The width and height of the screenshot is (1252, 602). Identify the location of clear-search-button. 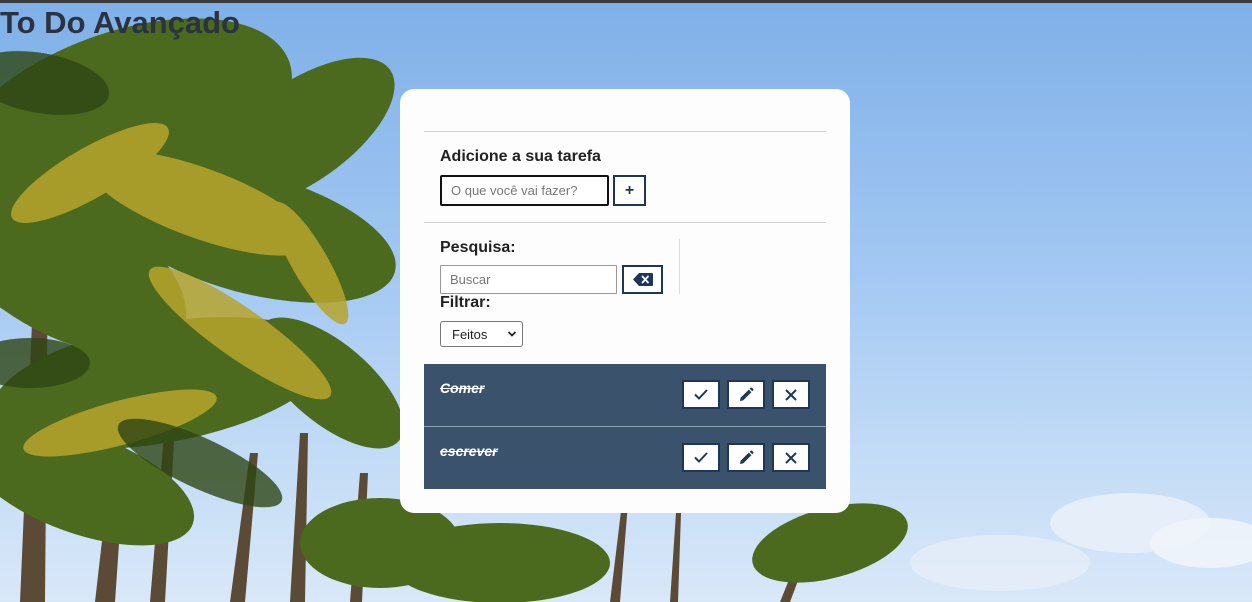
(642, 279).